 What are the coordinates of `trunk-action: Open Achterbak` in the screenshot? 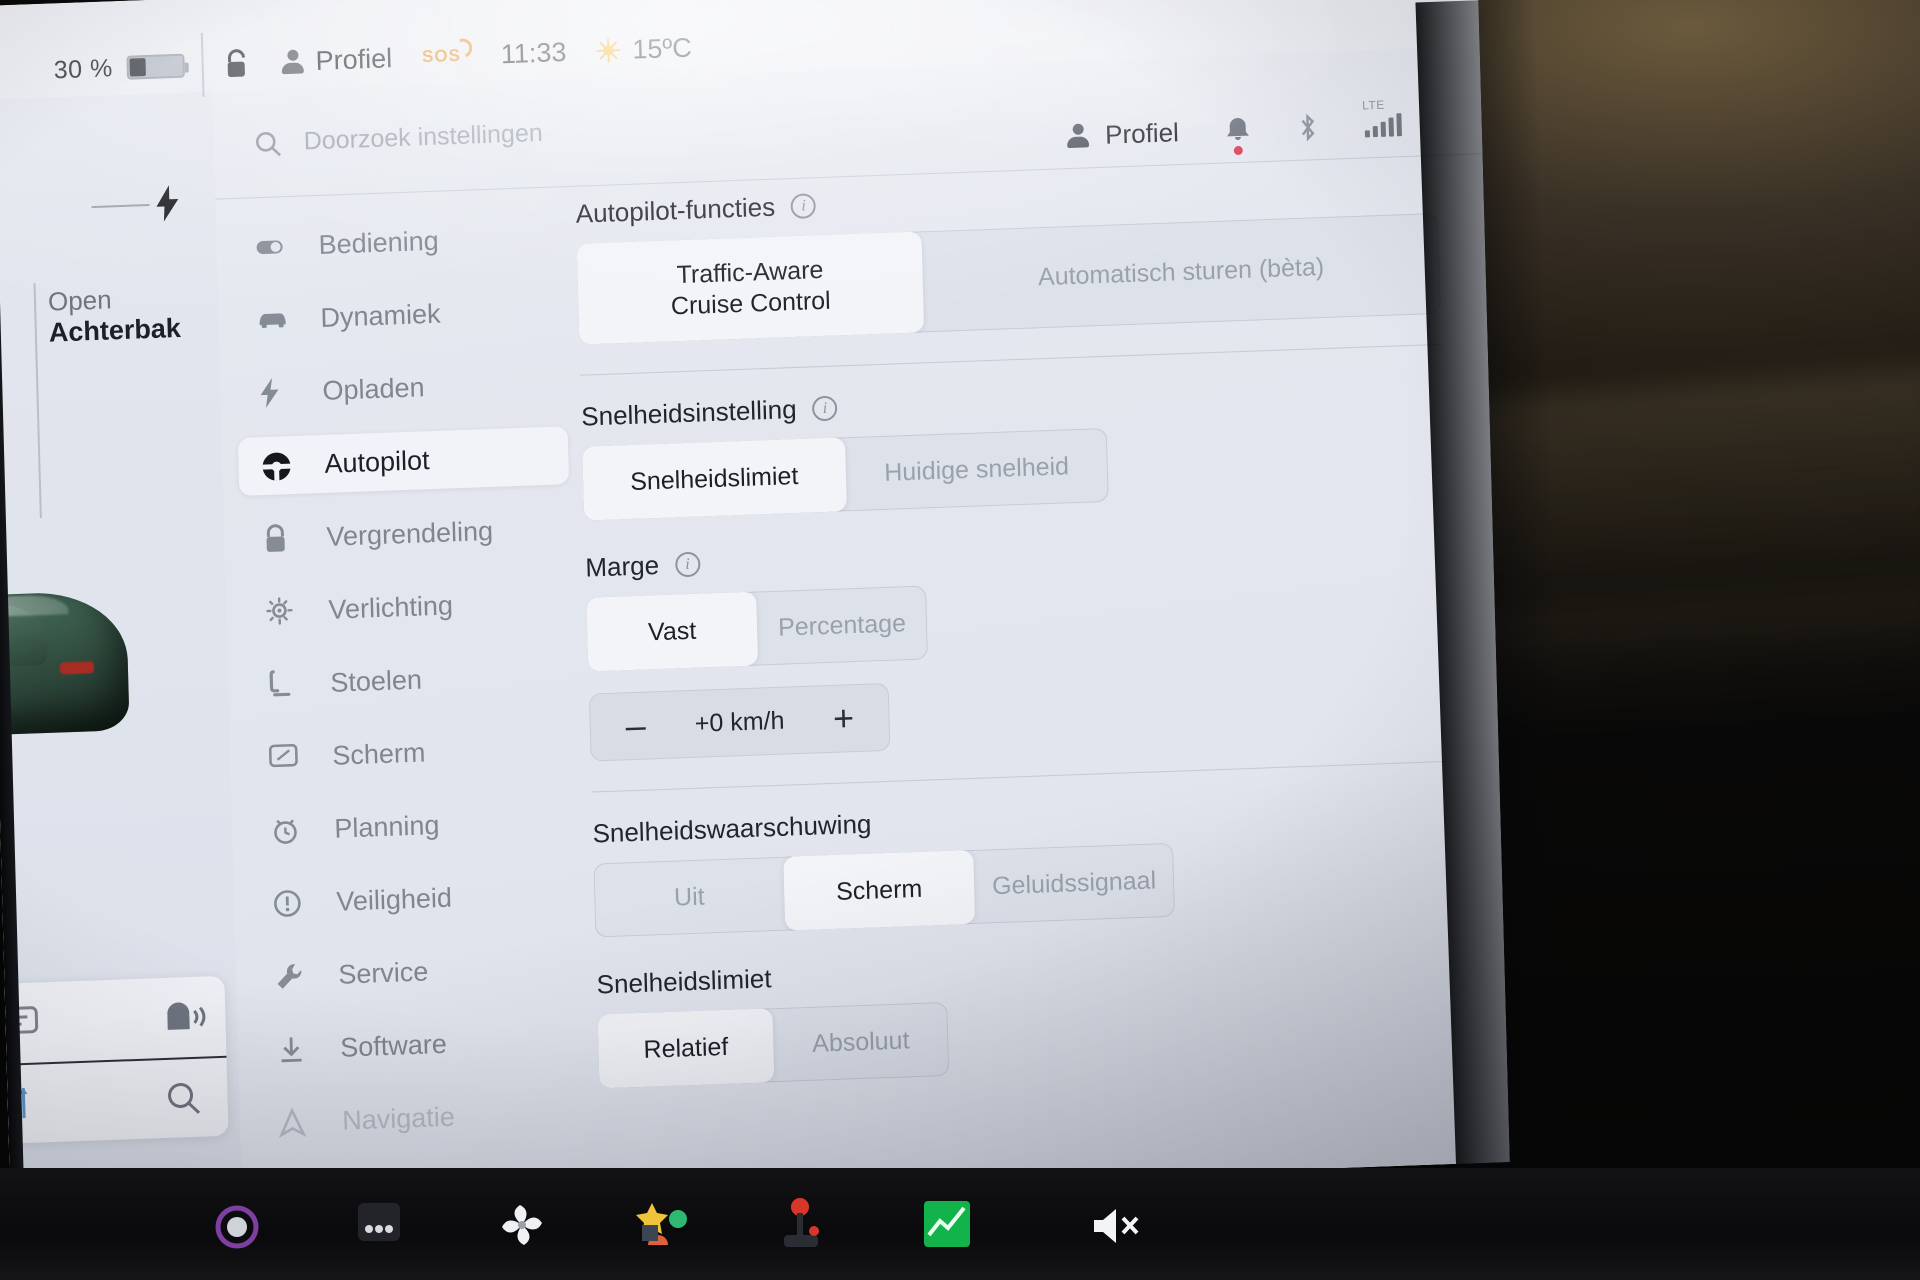 It's located at (115, 316).